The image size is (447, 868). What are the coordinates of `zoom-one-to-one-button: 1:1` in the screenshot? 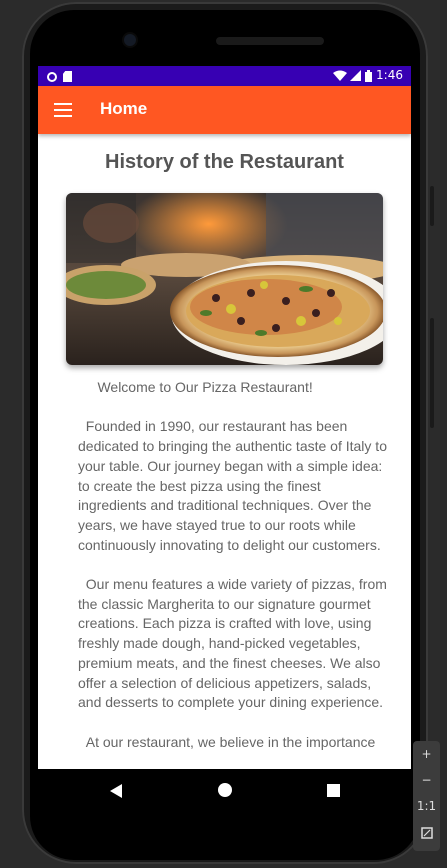 It's located at (426, 806).